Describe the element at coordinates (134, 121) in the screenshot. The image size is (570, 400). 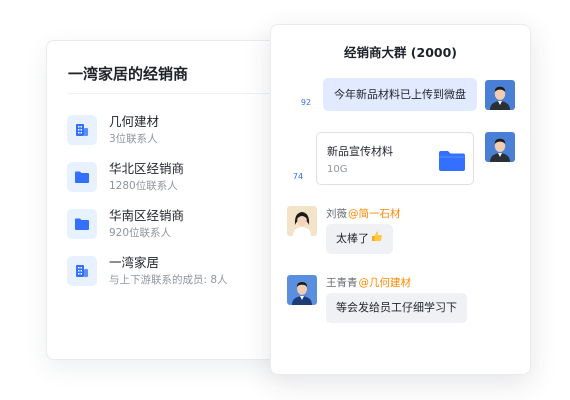
I see `dealer-name: 几何建材` at that location.